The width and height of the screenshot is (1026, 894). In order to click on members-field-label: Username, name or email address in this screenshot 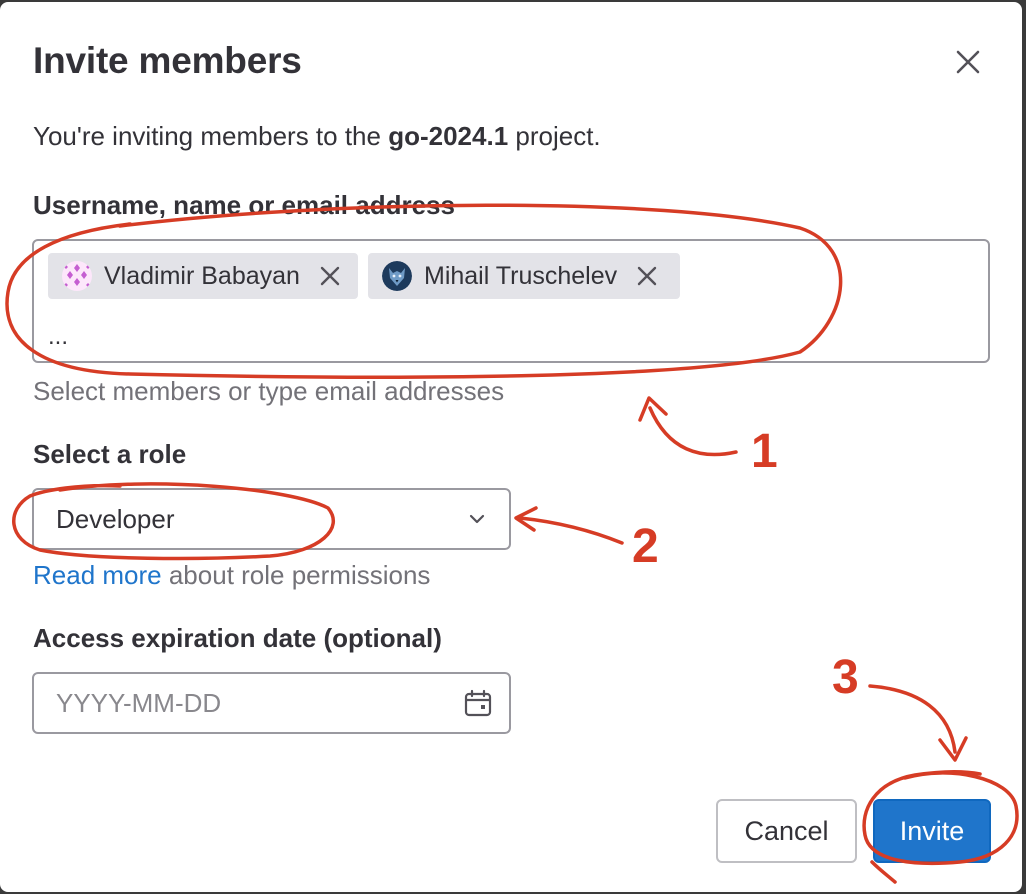, I will do `click(244, 205)`.